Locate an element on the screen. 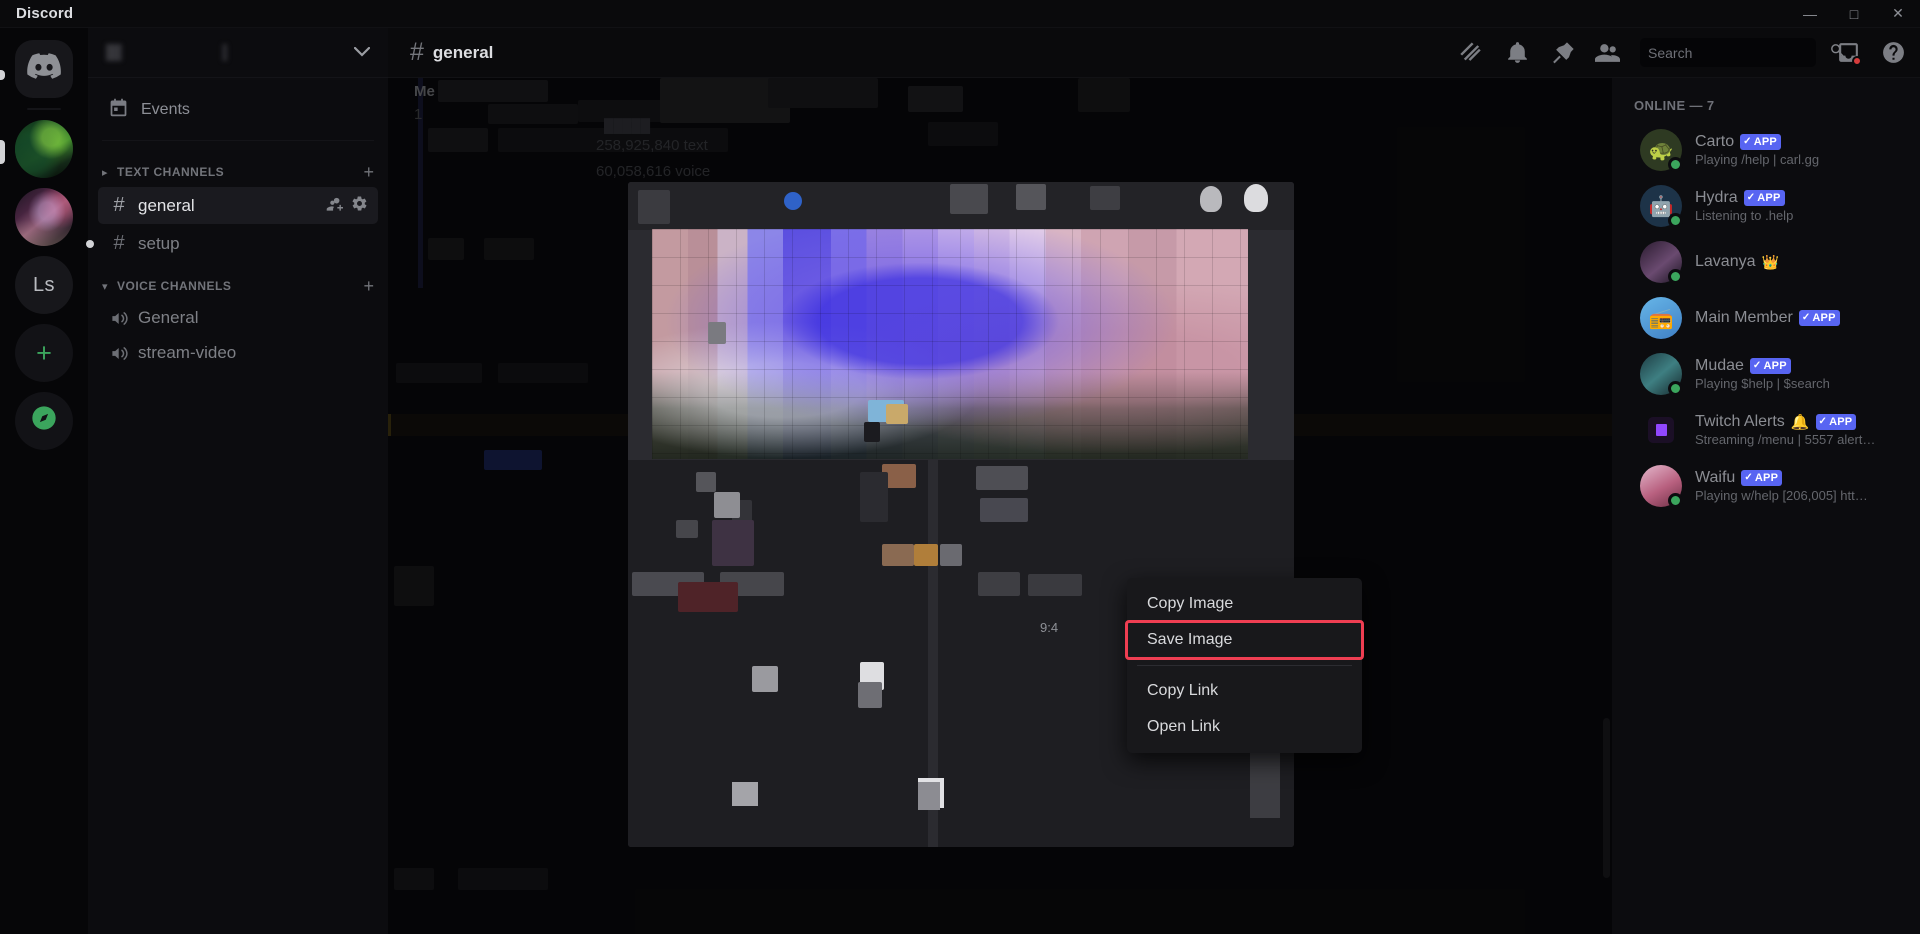 The height and width of the screenshot is (934, 1920). calendar-icon is located at coordinates (118, 110).